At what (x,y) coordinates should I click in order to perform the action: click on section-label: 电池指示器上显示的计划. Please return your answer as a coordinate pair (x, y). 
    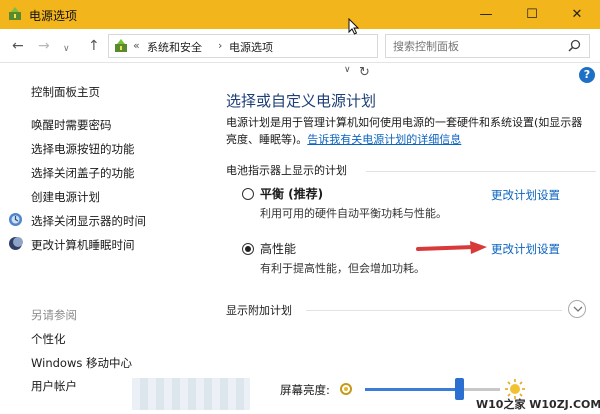
    Looking at the image, I should click on (286, 170).